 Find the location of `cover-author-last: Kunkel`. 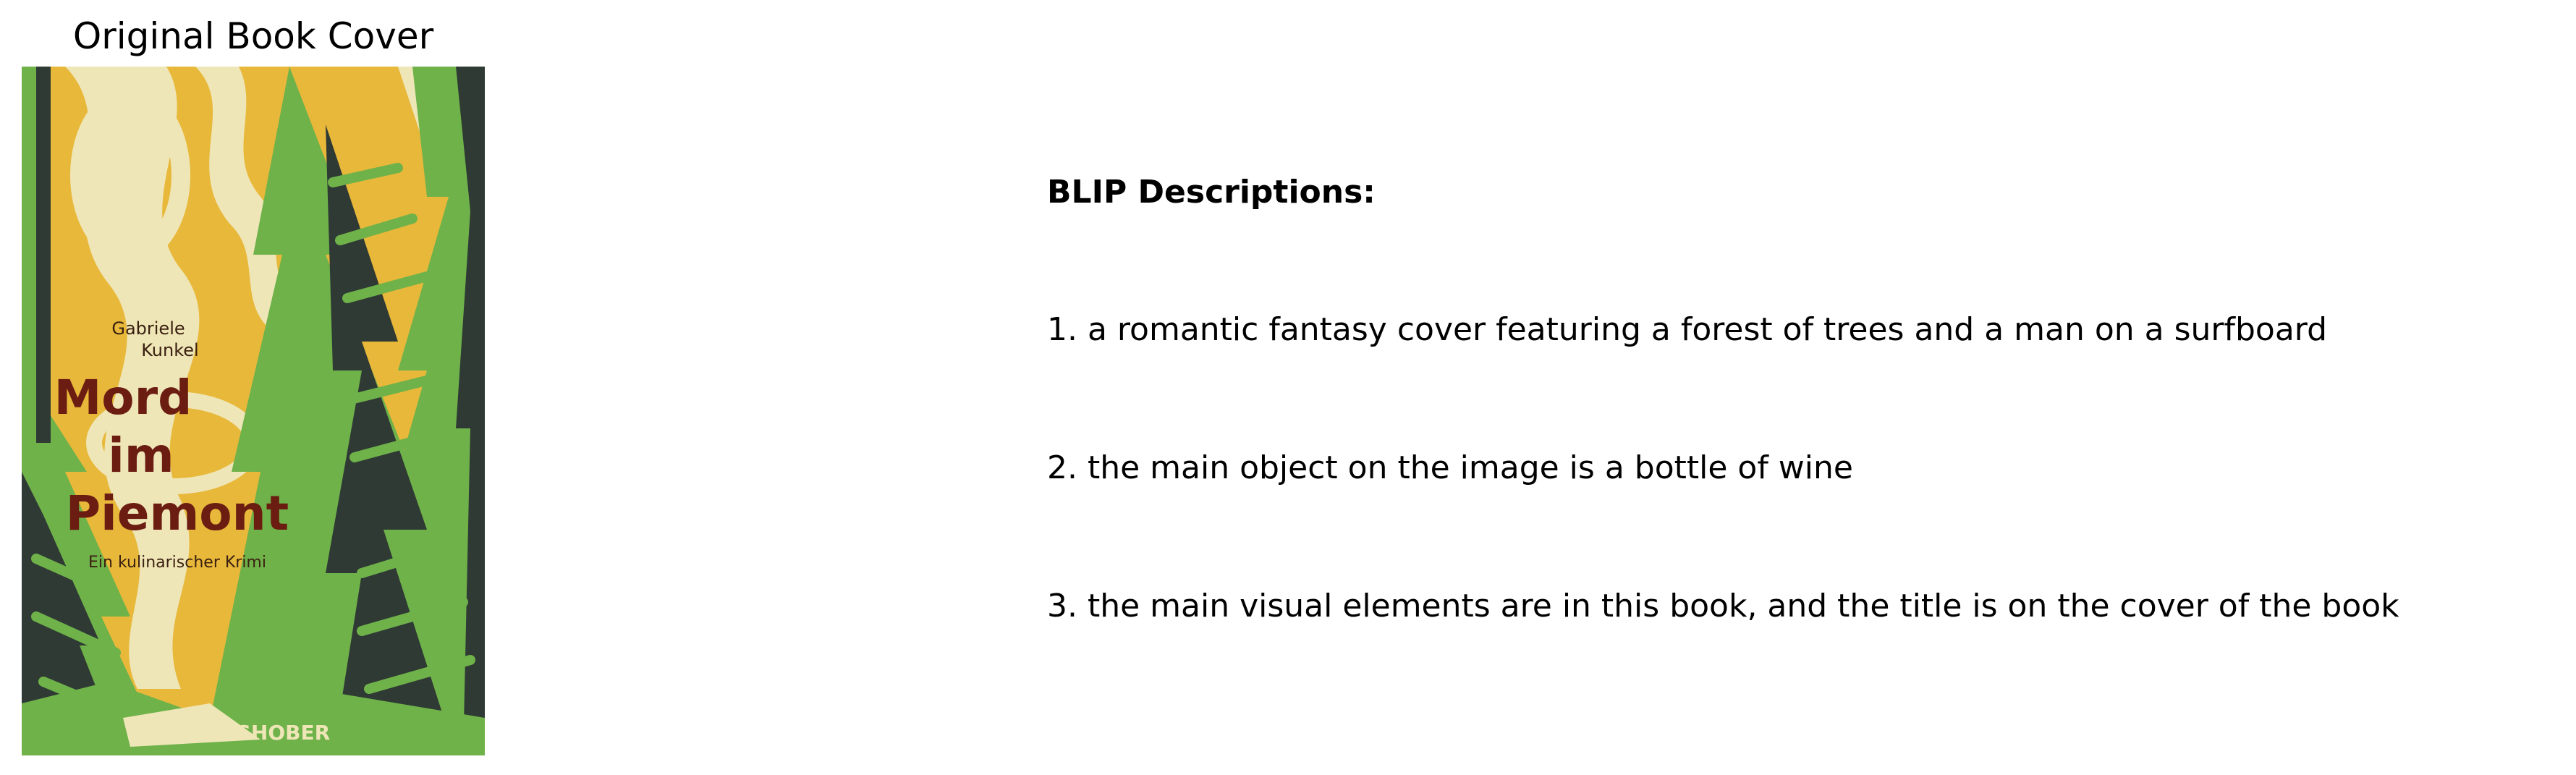

cover-author-last: Kunkel is located at coordinates (169, 350).